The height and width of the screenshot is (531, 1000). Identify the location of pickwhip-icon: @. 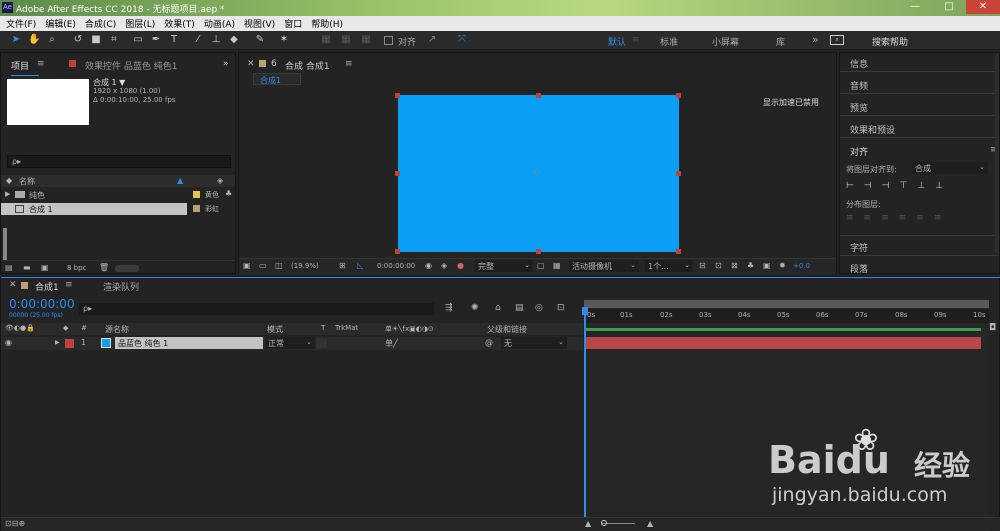
(489, 342).